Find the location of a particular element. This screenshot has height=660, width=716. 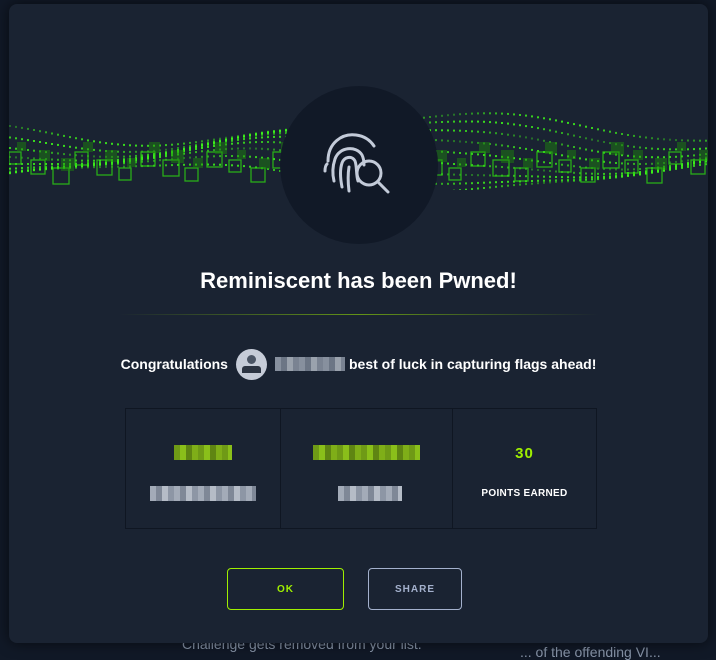

stat-points-earned: 30 POINTS EARNED is located at coordinates (524, 468).